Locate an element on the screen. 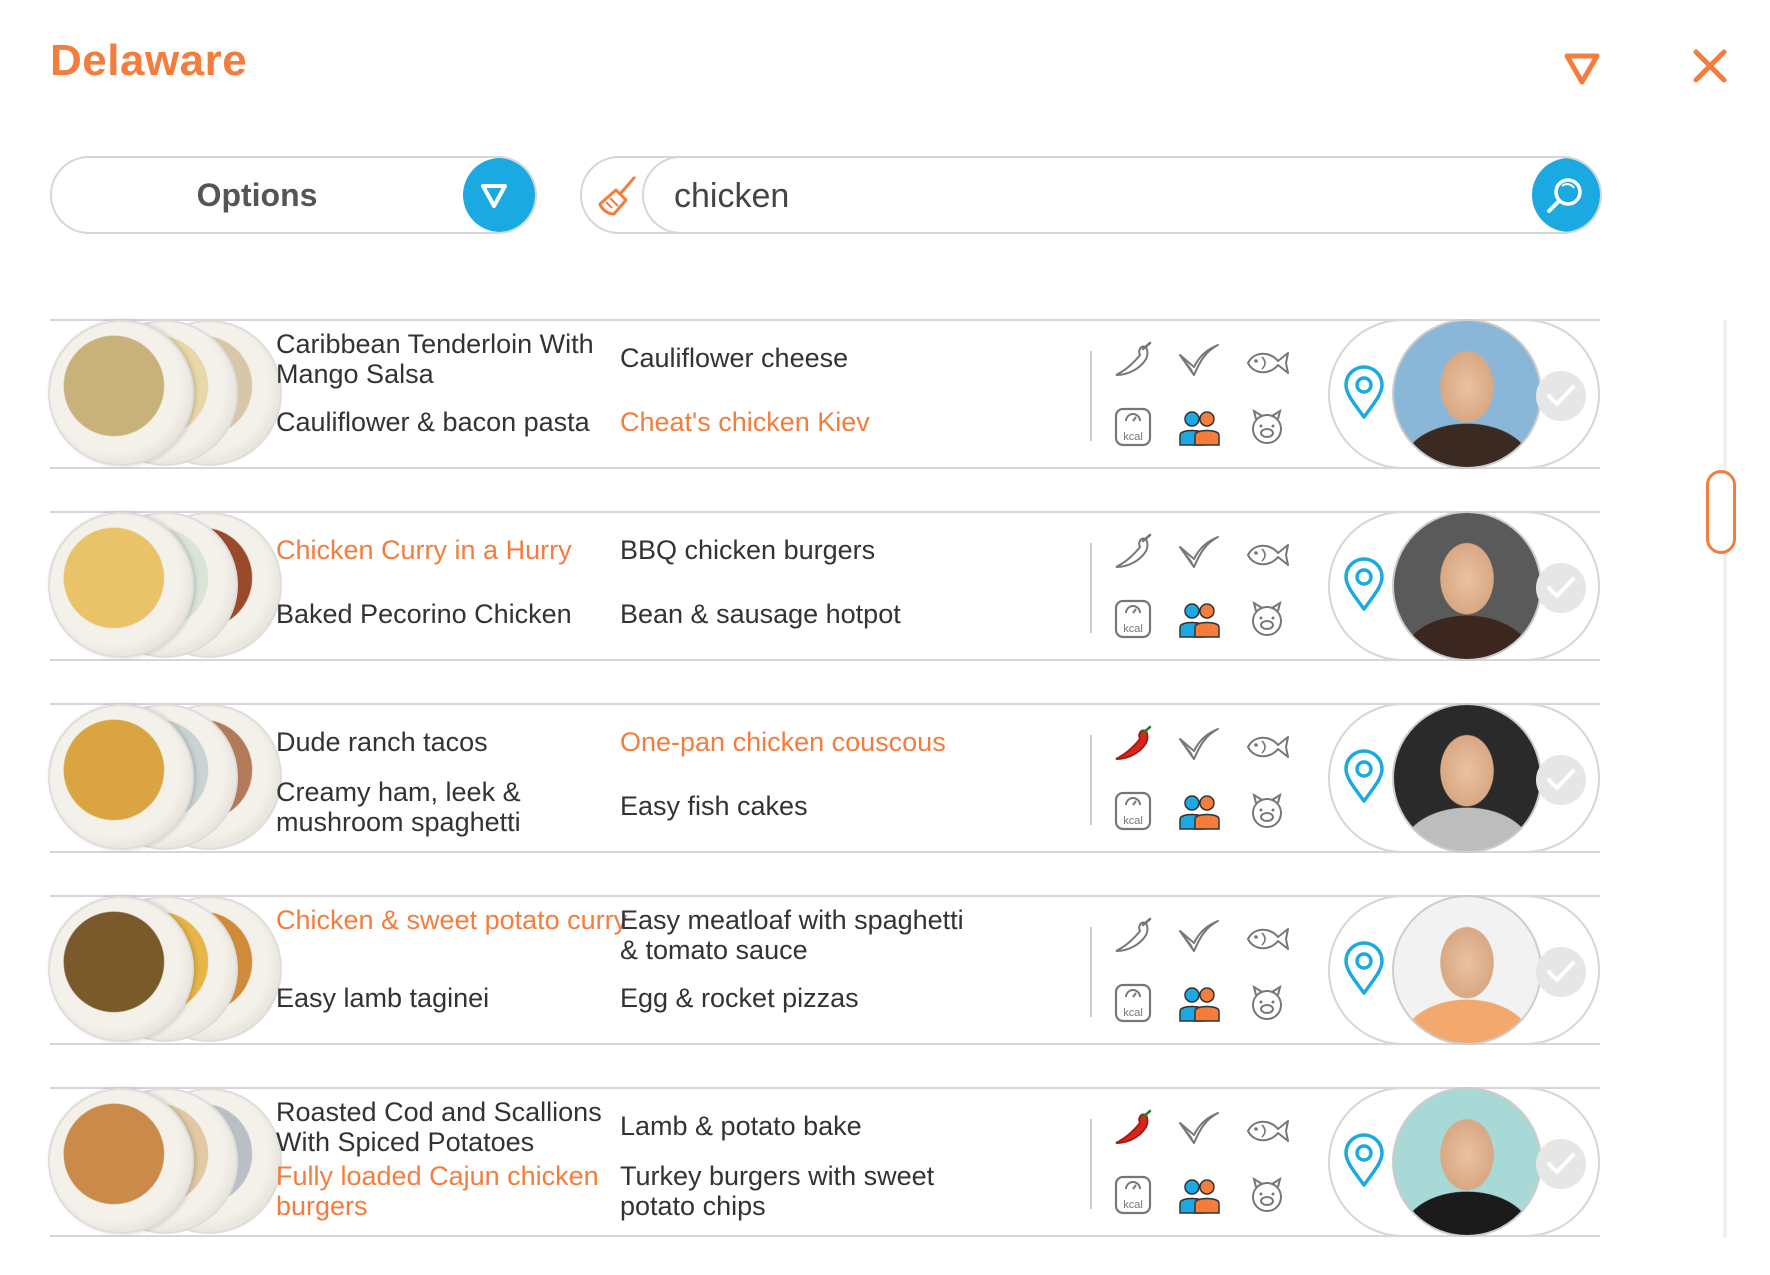 The image size is (1770, 1275). recipe-link: Dude ranch tacos is located at coordinates (456, 742).